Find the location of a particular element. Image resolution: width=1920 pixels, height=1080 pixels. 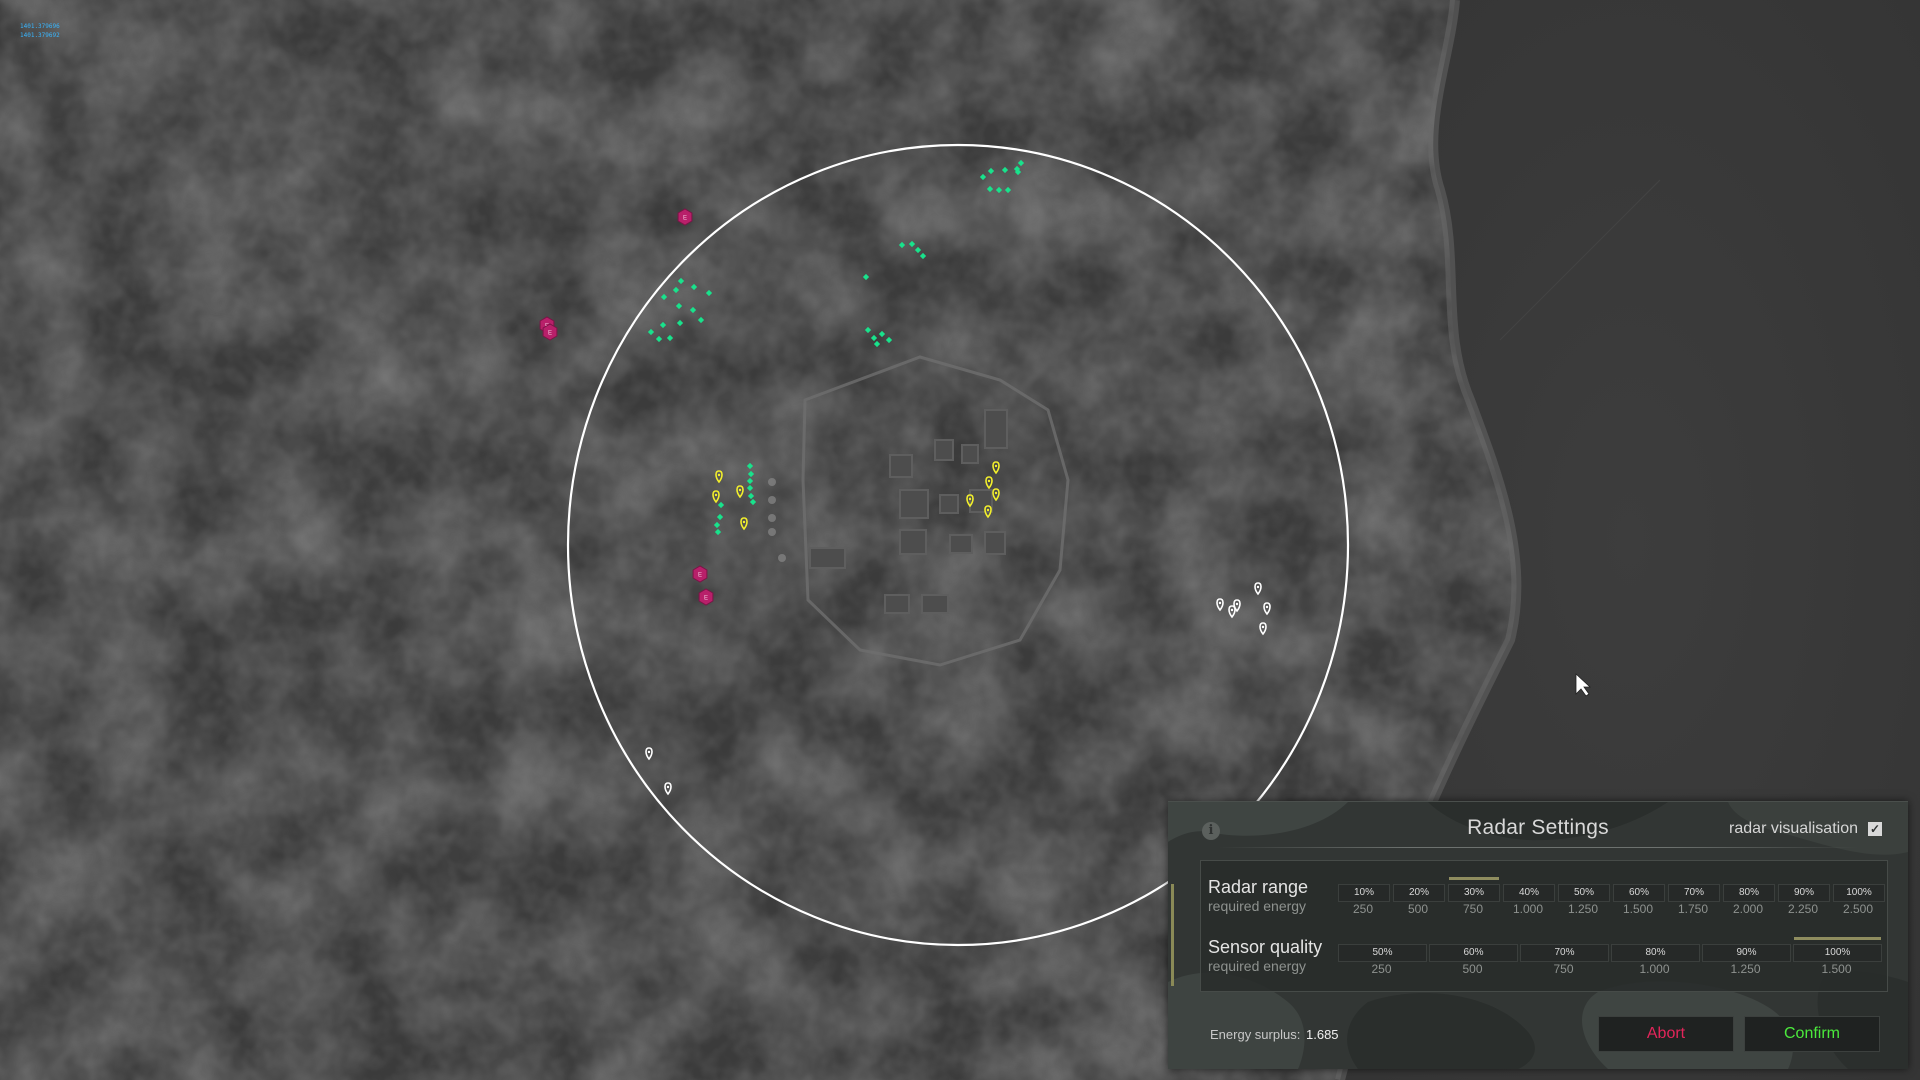

sensor-quality-energy: 1.000 is located at coordinates (1654, 969).